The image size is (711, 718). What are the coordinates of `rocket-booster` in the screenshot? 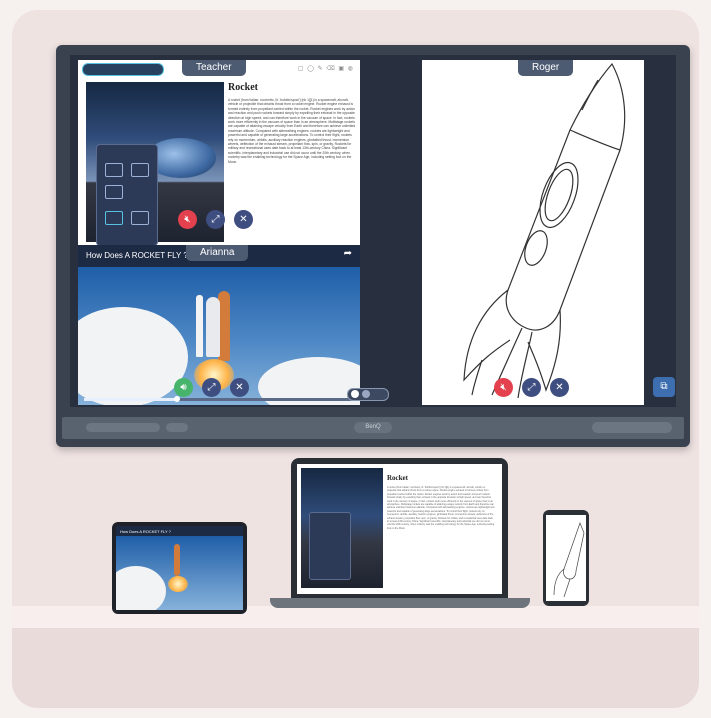 It's located at (199, 326).